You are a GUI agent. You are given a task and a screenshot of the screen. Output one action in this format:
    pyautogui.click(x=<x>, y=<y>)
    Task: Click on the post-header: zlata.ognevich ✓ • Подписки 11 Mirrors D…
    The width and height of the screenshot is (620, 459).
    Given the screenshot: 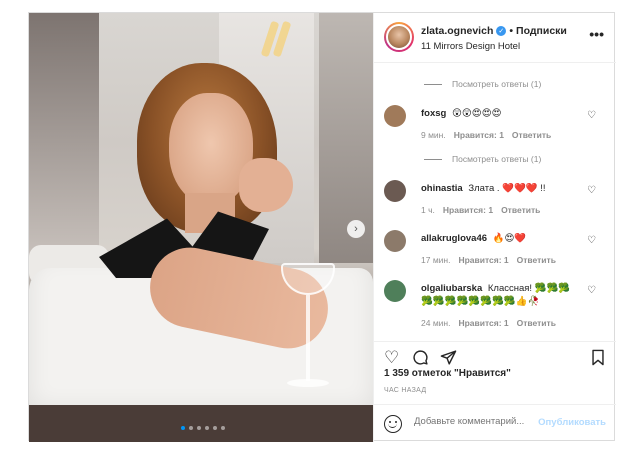 What is the action you would take?
    pyautogui.click(x=495, y=38)
    